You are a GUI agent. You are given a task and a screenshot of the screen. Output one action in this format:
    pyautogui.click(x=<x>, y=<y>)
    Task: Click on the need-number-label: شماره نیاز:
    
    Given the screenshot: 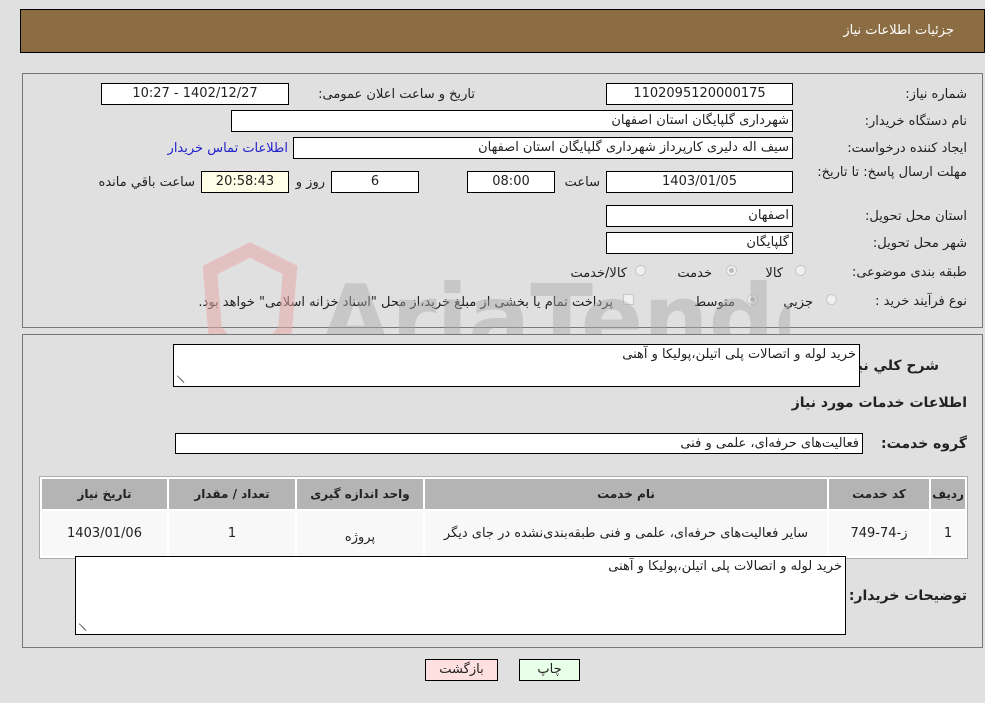 What is the action you would take?
    pyautogui.click(x=936, y=94)
    